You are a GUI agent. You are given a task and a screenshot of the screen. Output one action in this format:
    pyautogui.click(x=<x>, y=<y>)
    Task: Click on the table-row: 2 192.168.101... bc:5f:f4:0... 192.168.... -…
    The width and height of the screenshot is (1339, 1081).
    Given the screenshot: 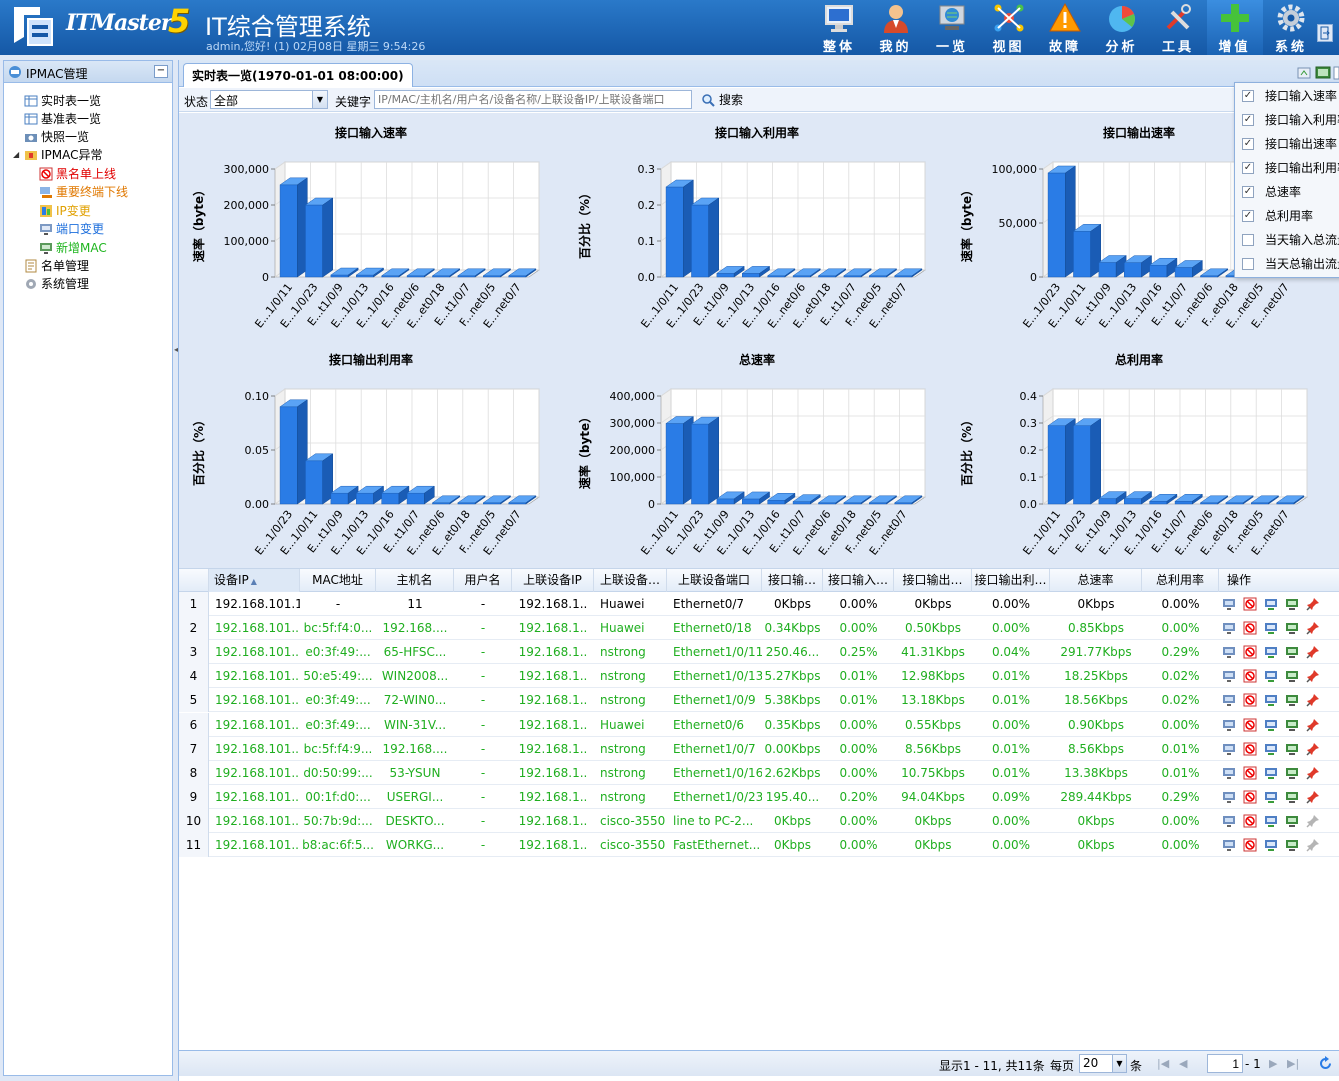 What is the action you would take?
    pyautogui.click(x=759, y=628)
    